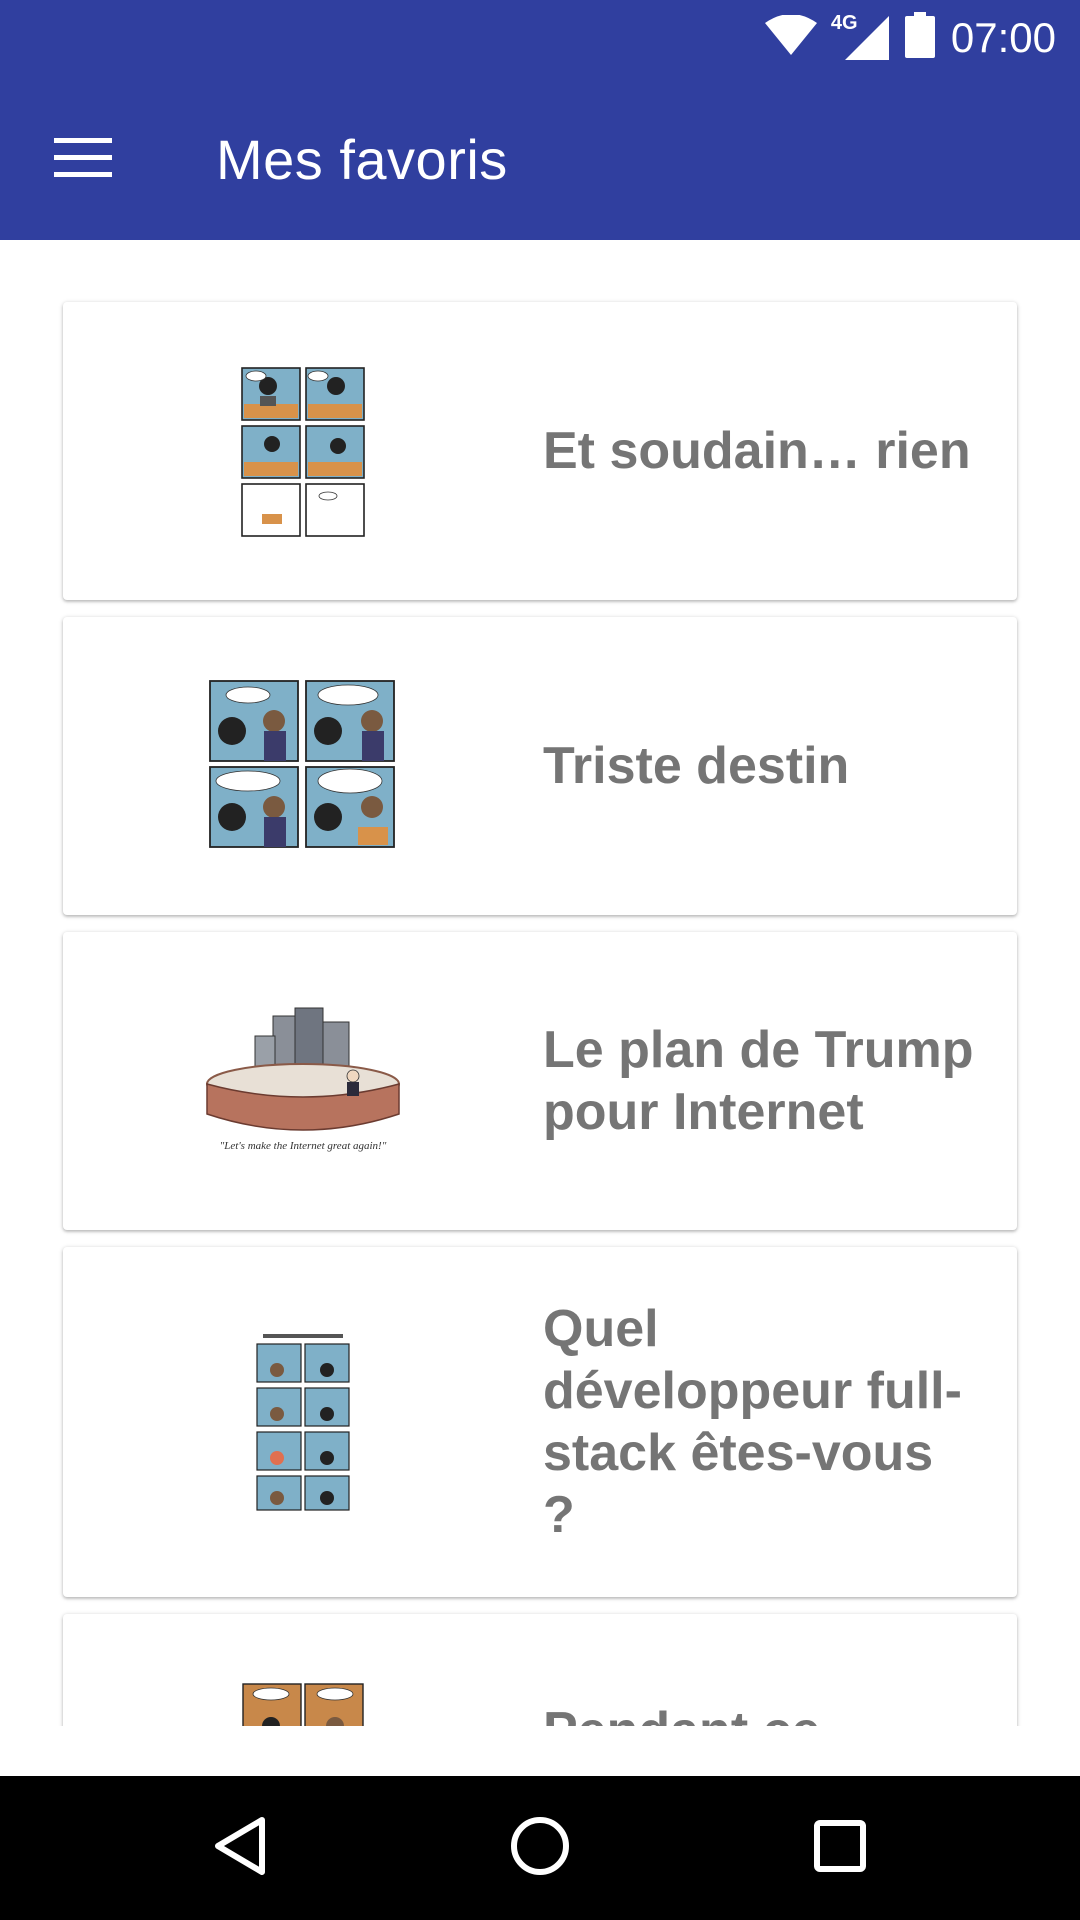 Image resolution: width=1080 pixels, height=1920 pixels. I want to click on favorite-card: Pendant ce temps, so click(540, 1670).